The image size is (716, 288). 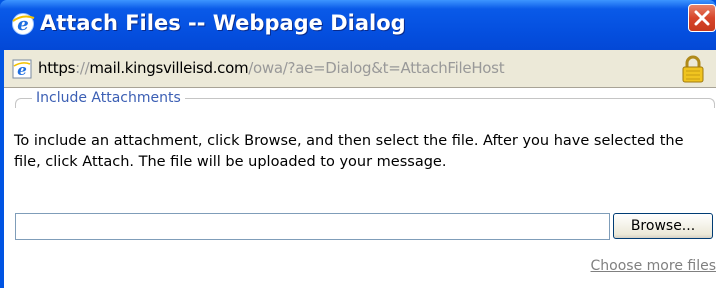 I want to click on ie-icon: e, so click(x=23, y=24).